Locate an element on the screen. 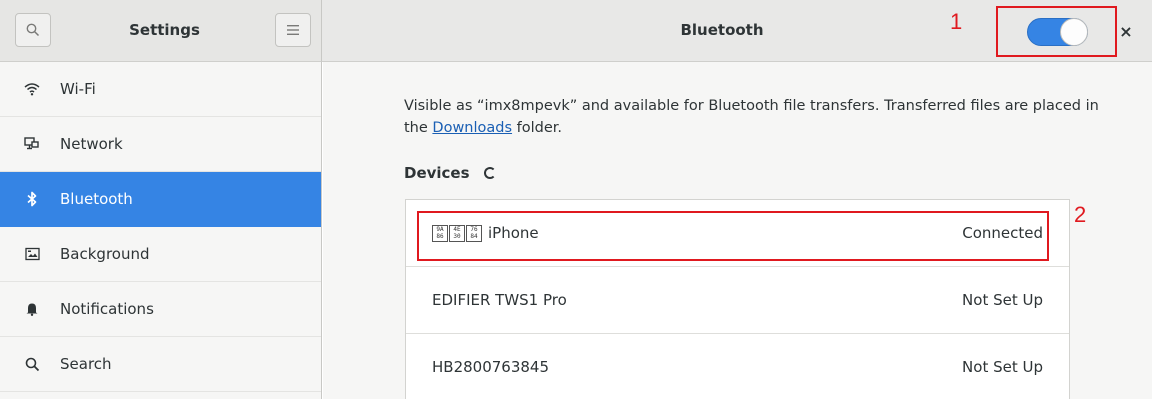  sidebar-item-label: Notifications is located at coordinates (107, 309).